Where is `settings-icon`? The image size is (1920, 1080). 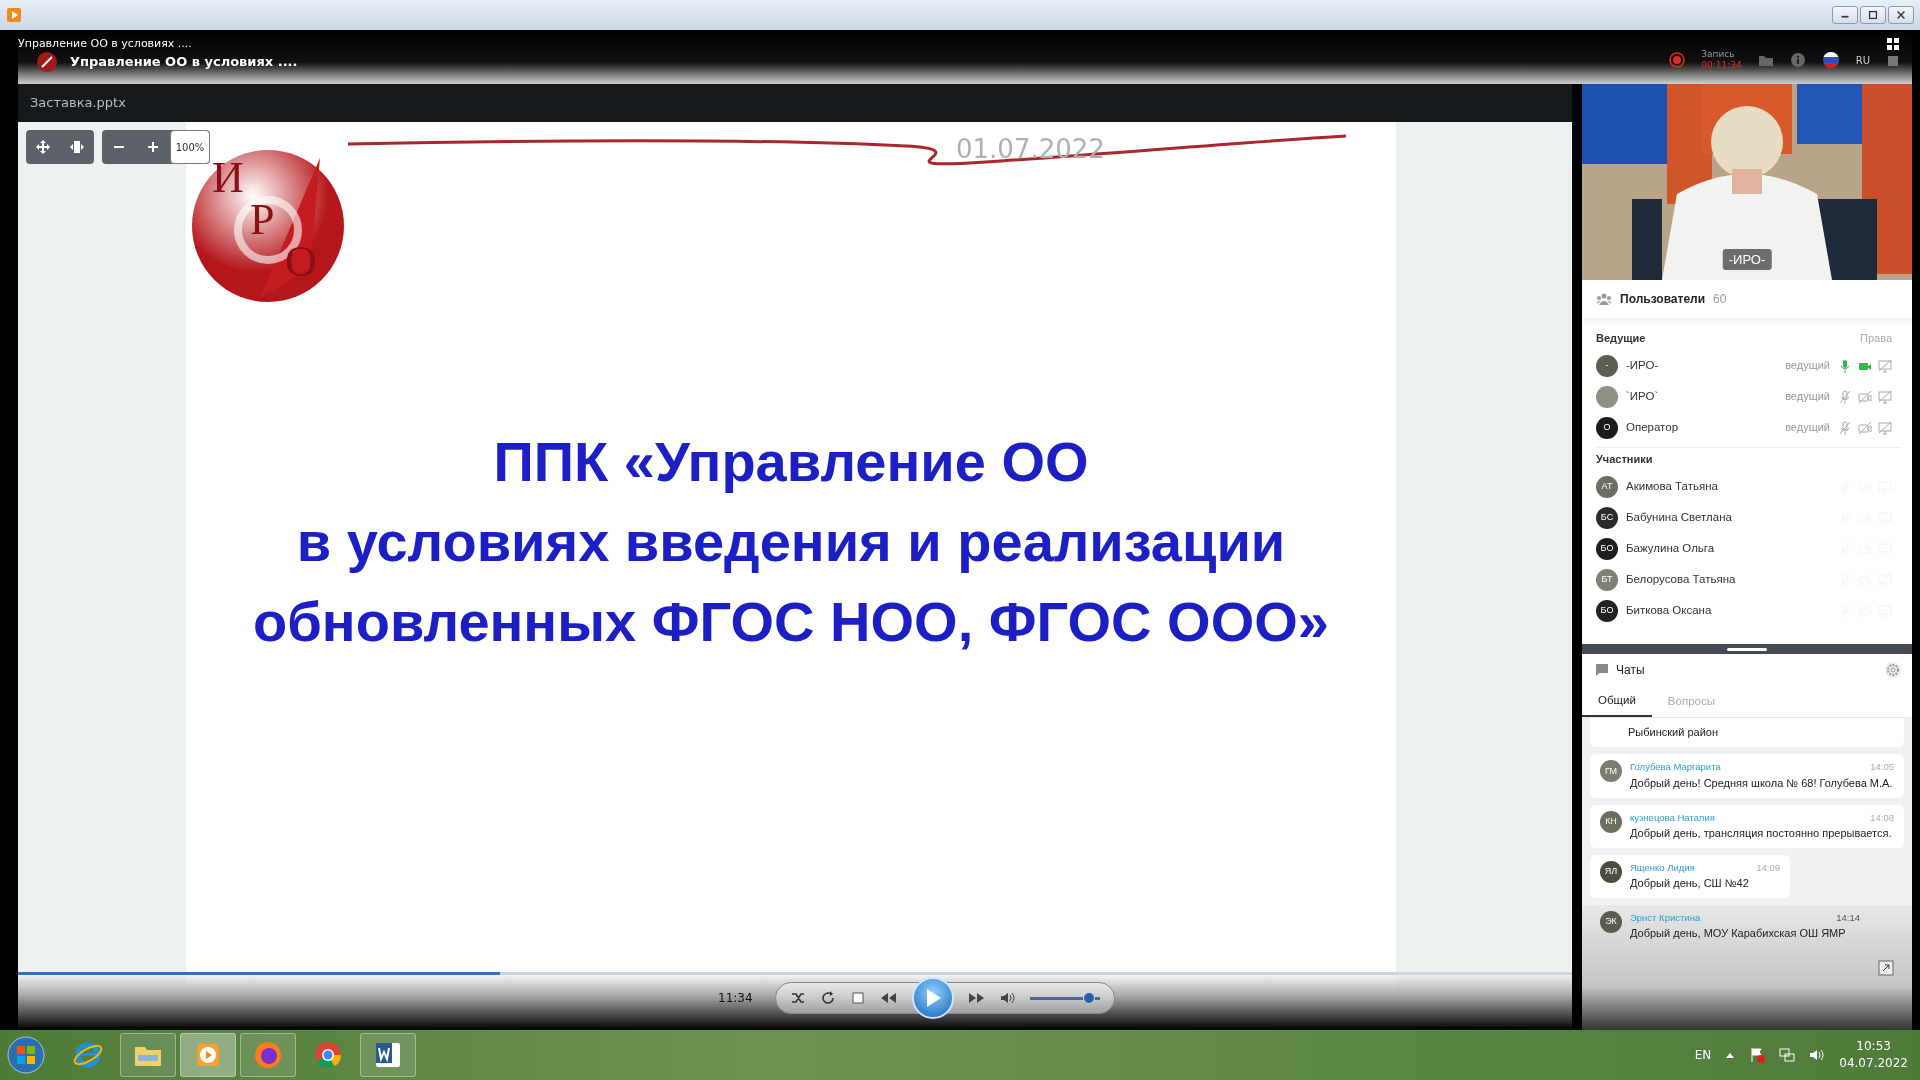 settings-icon is located at coordinates (1893, 670).